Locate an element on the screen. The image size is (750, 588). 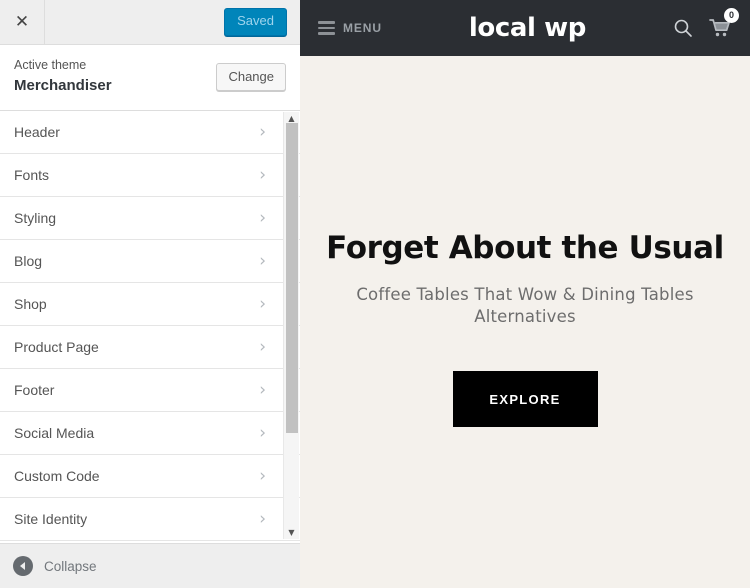
panel-item-site-identity: Site Identity › is located at coordinates (150, 519).